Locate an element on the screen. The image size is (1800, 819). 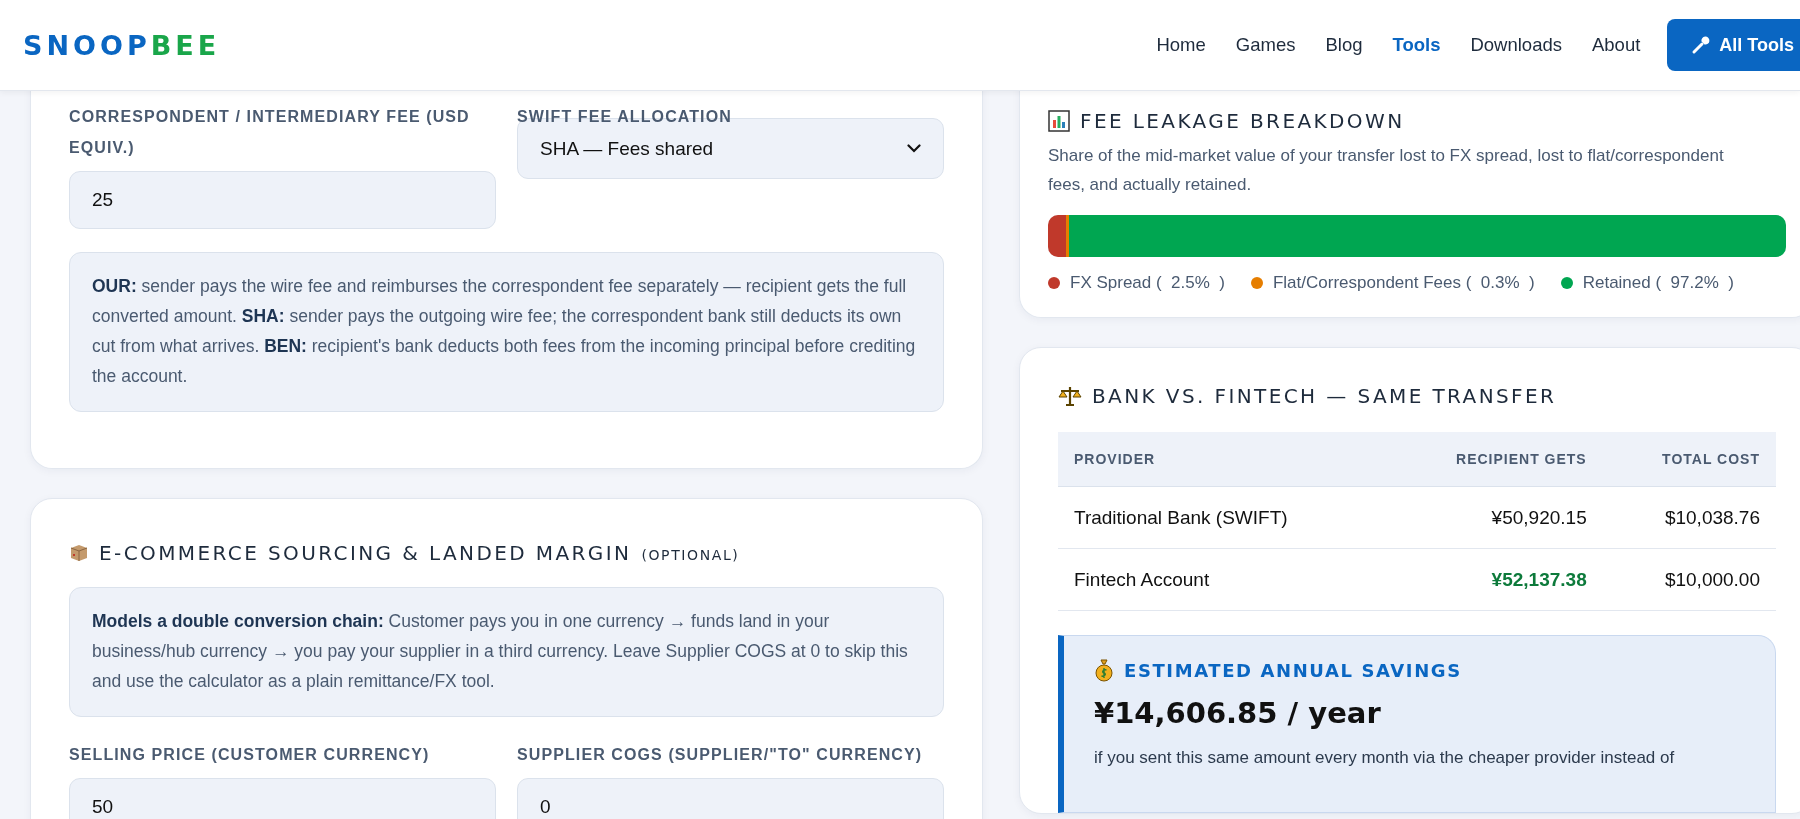
info-note: OUR: sender pays the wire fee and reimburses the correspondent fee separately — recipient gets the full converted amount. SHA: sender pays the outgoing wire fee; the correspondent bank still deducts its own cut from what arrives. BEN: recipient's bank deducts both fees from the incoming principal before crediting the account. is located at coordinates (506, 332).